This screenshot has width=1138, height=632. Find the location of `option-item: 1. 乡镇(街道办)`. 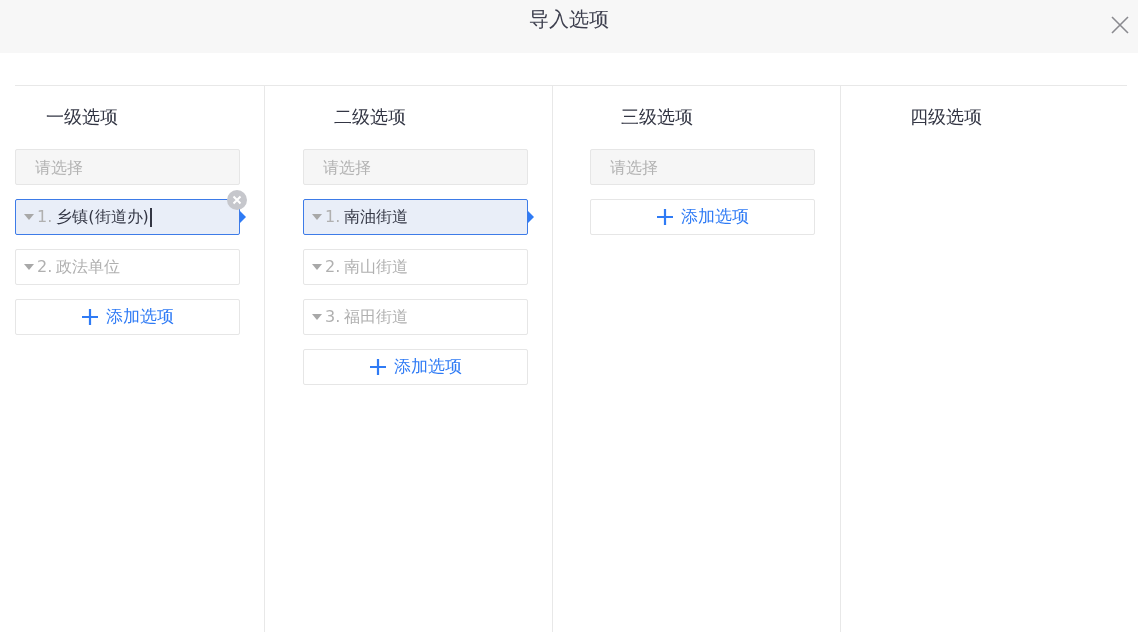

option-item: 1. 乡镇(街道办) is located at coordinates (127, 217).